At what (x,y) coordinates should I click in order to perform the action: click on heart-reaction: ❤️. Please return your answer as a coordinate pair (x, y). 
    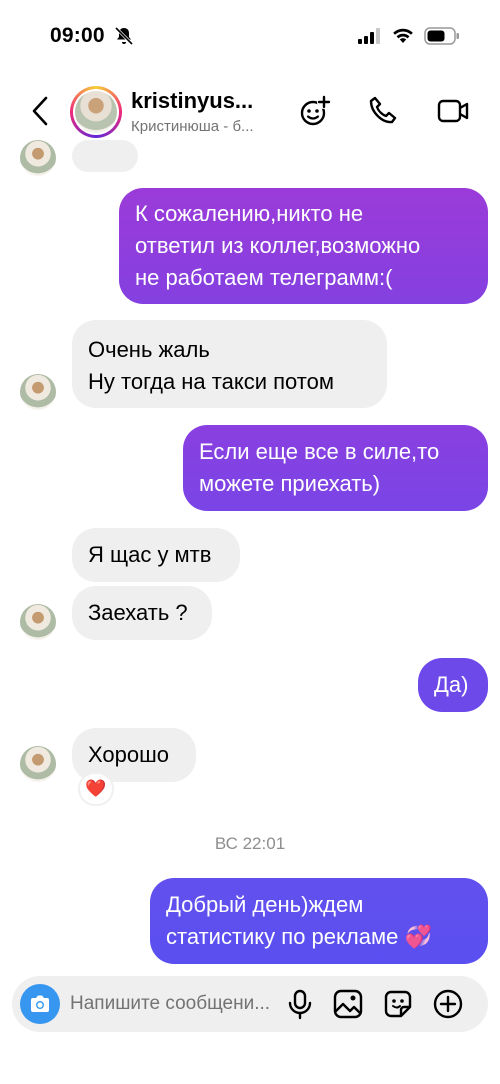
    Looking at the image, I should click on (96, 789).